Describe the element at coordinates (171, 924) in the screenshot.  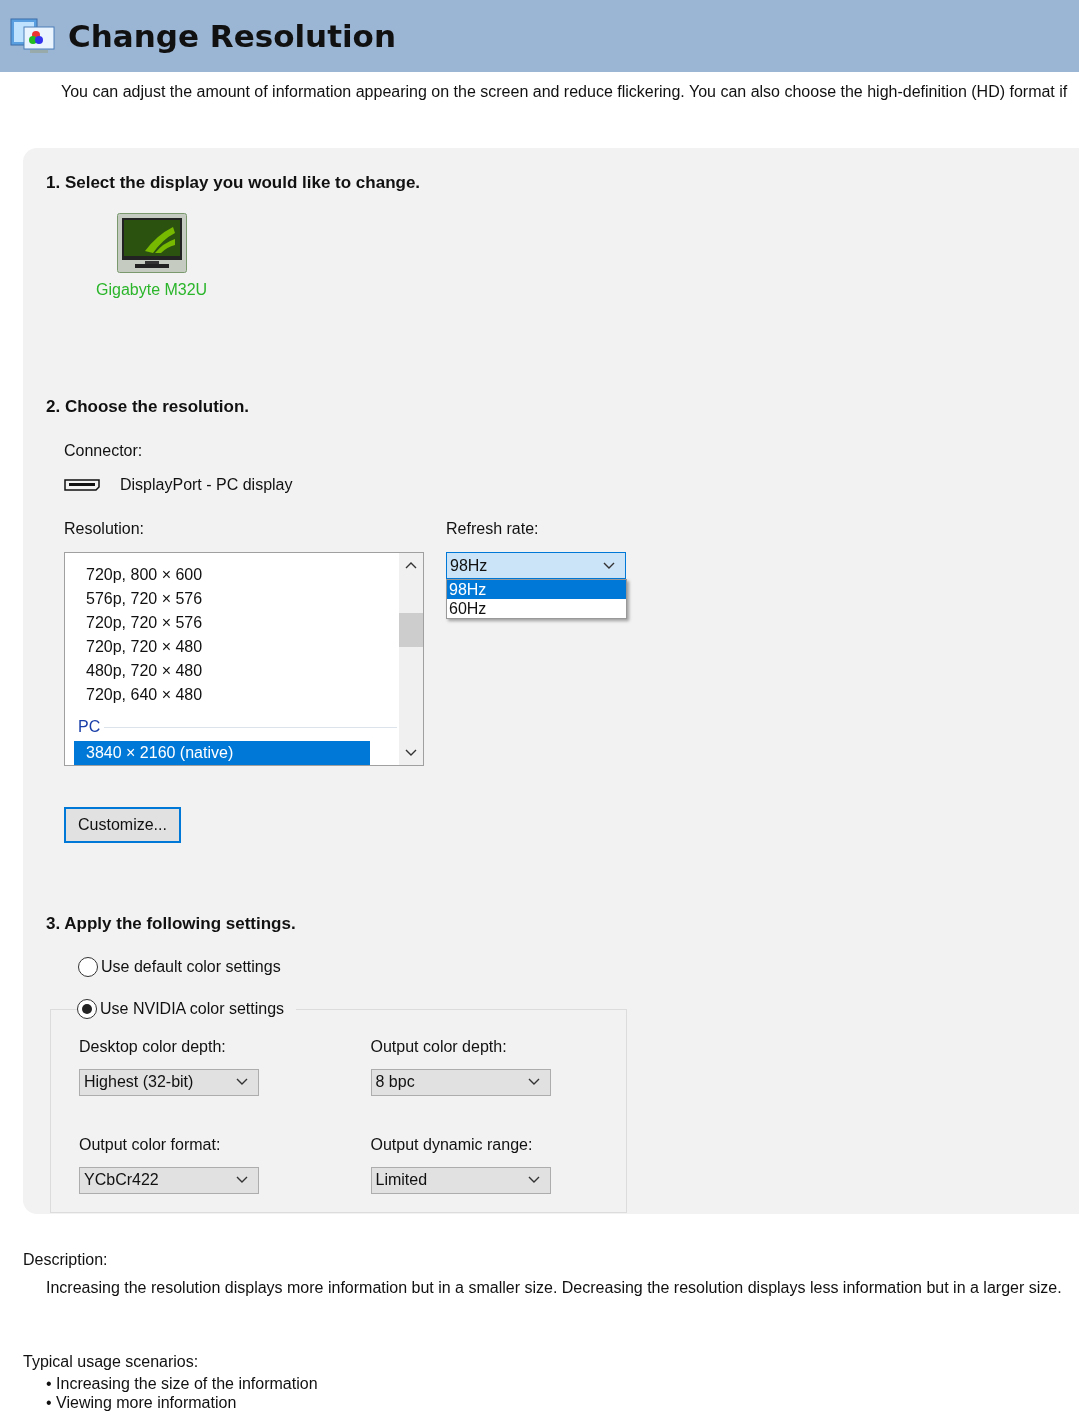
I see `section-heading: 3. Apply the following settings.` at that location.